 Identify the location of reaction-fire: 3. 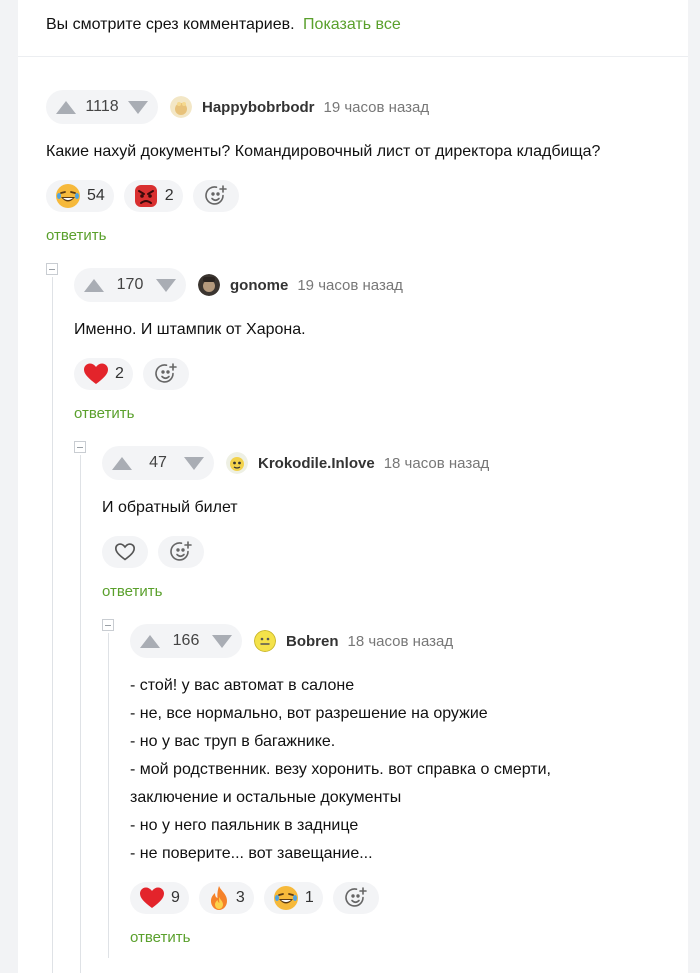
(226, 898).